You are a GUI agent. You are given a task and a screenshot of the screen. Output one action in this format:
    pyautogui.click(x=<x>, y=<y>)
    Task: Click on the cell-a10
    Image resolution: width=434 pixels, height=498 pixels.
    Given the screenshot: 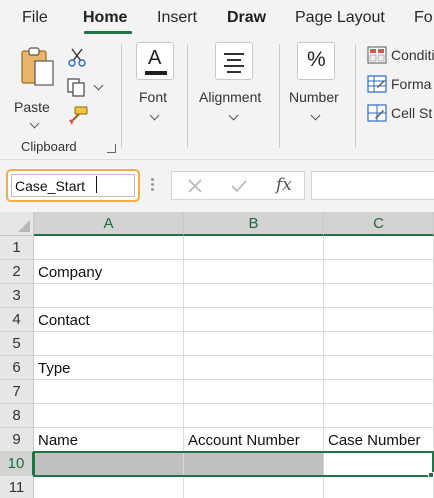 What is the action you would take?
    pyautogui.click(x=109, y=464)
    